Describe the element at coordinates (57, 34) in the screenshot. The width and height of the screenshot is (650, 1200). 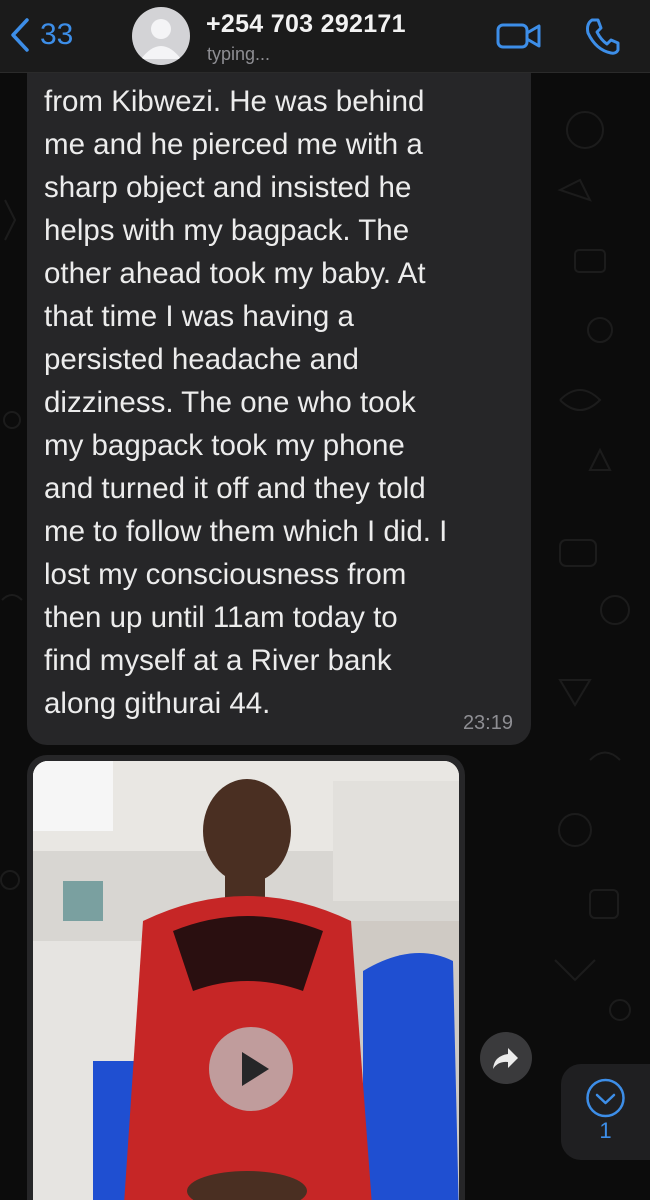
I see `unread-chats-count: 33` at that location.